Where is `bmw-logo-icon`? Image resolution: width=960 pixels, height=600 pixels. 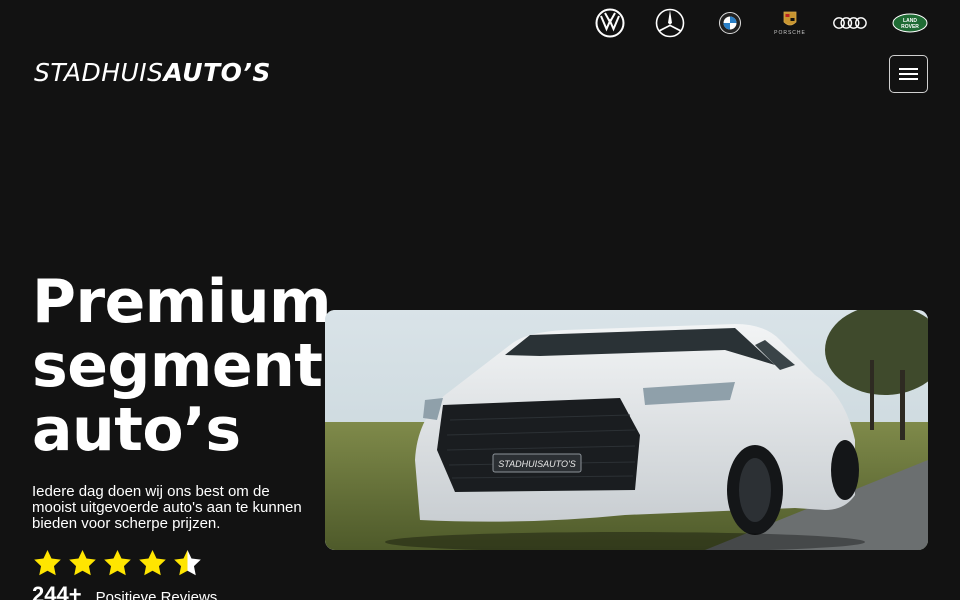
bmw-logo-icon is located at coordinates (730, 23).